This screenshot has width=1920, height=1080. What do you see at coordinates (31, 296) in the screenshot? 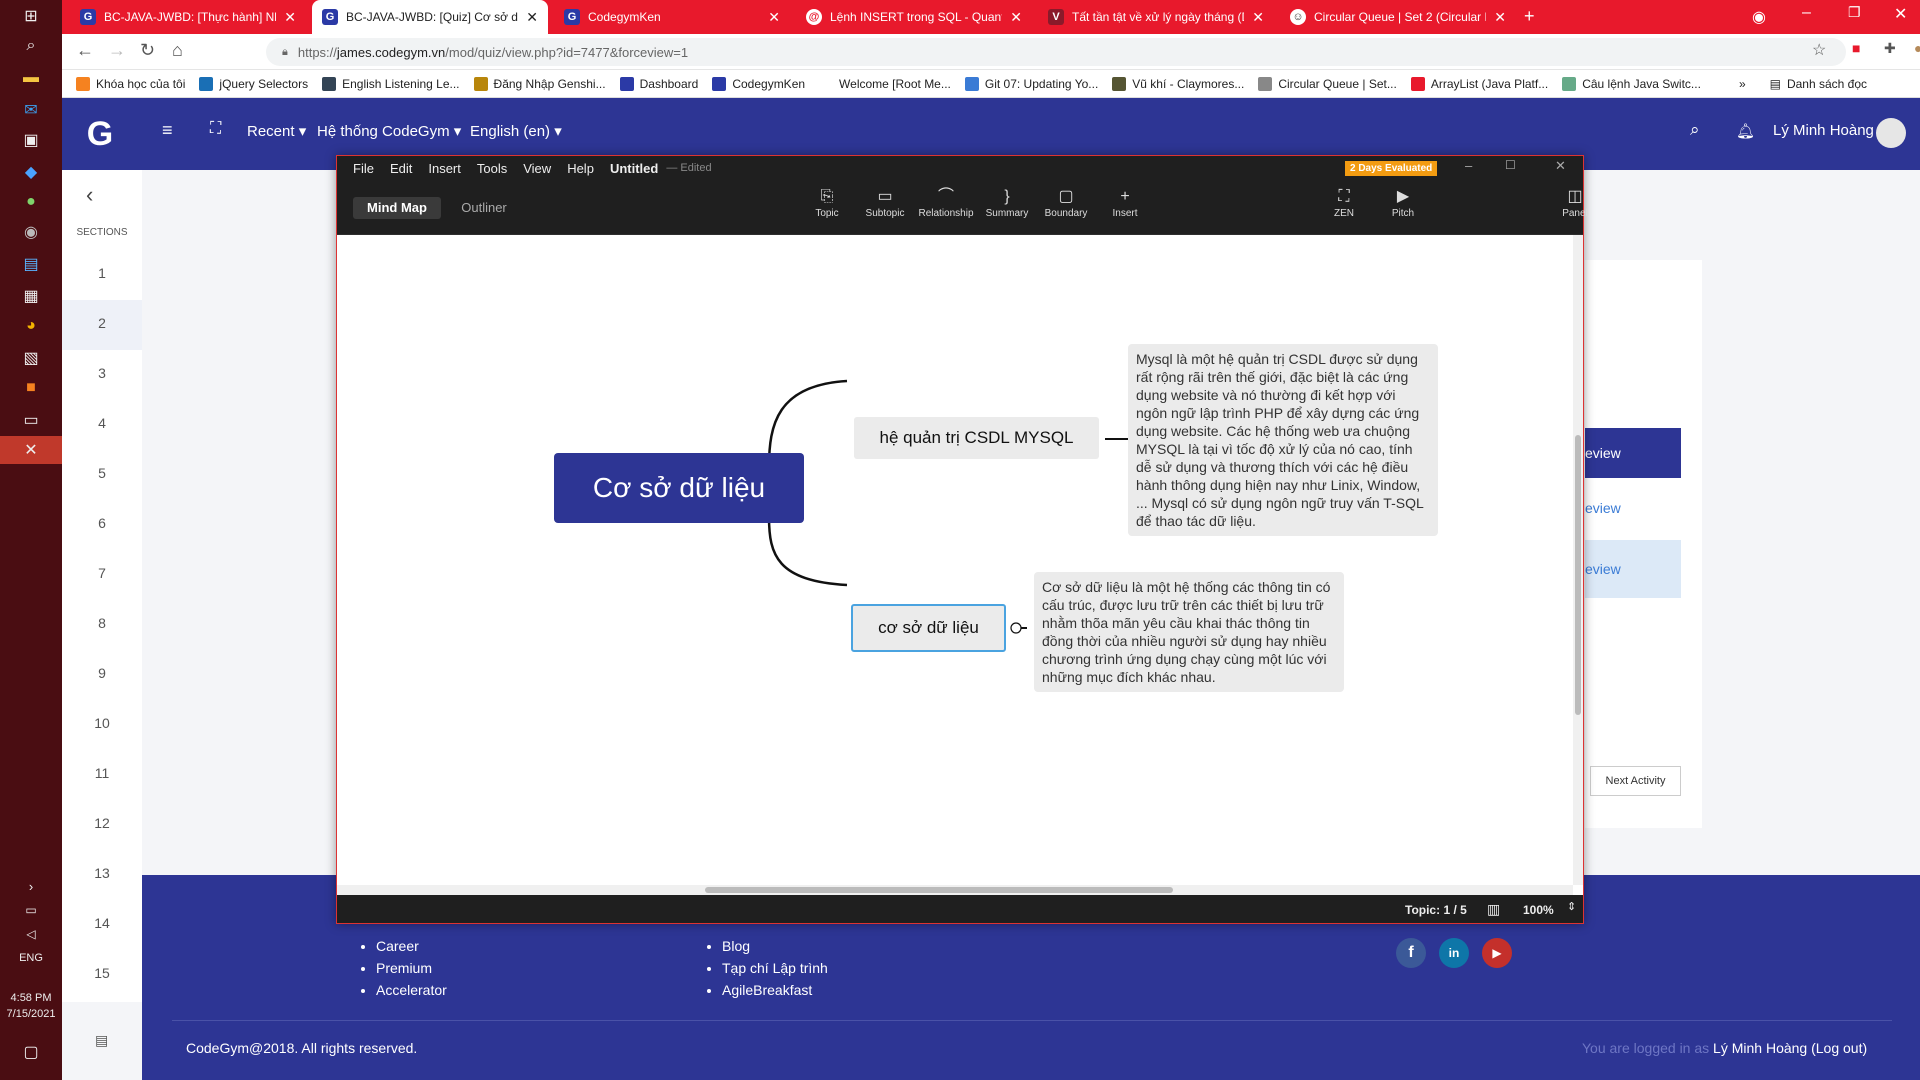
I see `intellij-icon: ▦` at bounding box center [31, 296].